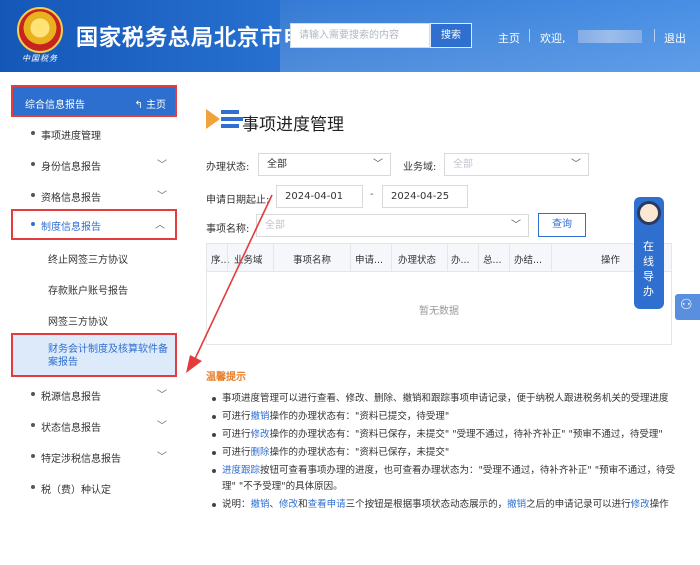 The width and height of the screenshot is (700, 565). Describe the element at coordinates (417, 260) in the screenshot. I see `column-header: 办理状态` at that location.